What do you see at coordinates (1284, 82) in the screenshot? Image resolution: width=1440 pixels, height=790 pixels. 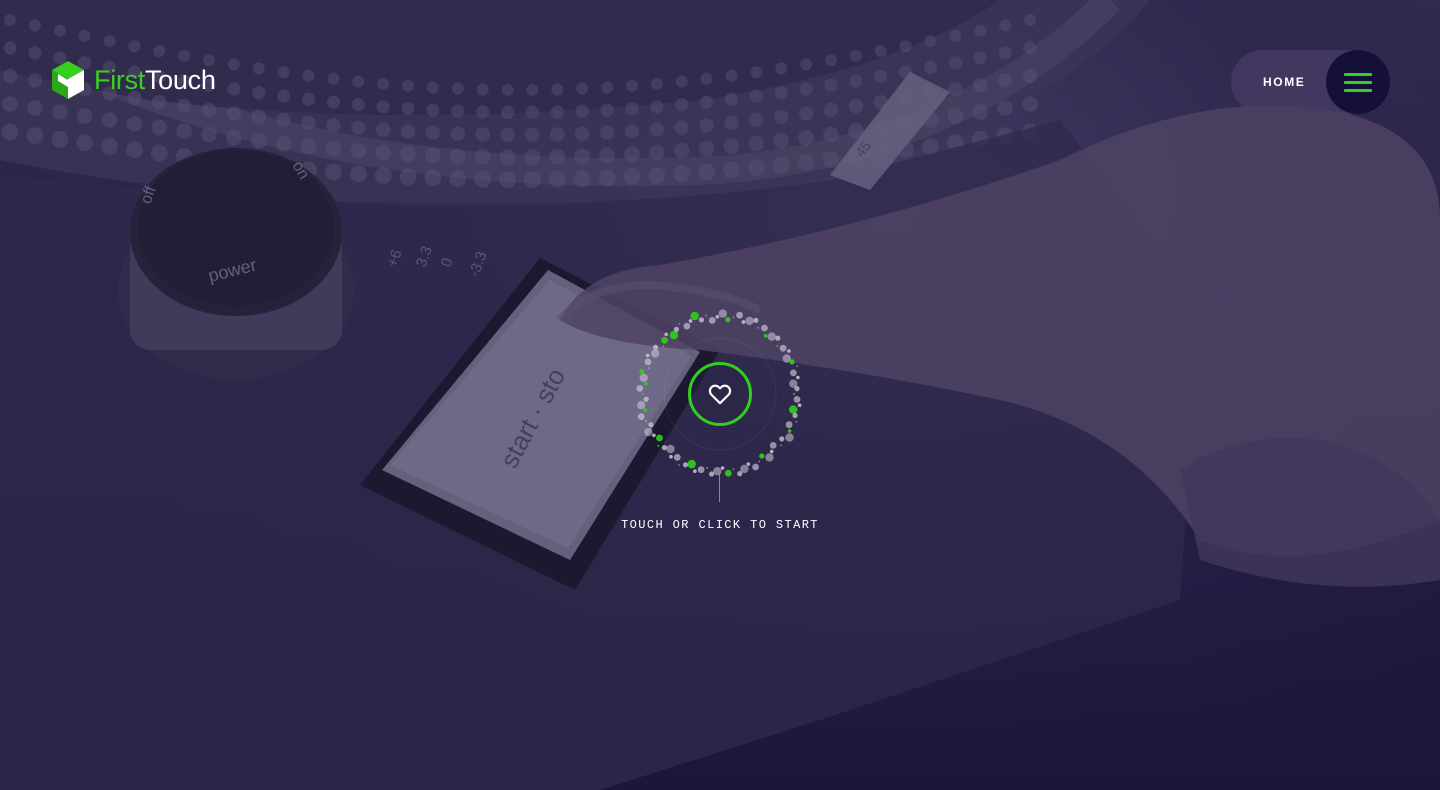 I see `nav-home-link: HOME` at bounding box center [1284, 82].